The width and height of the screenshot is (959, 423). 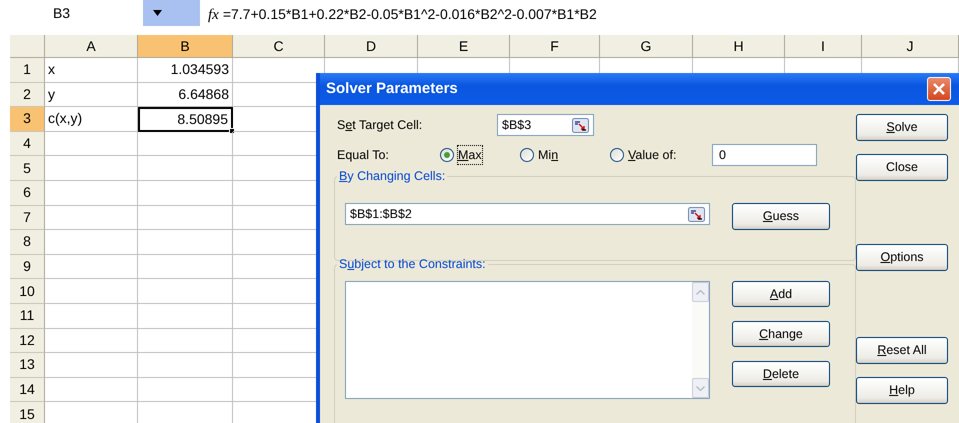 I want to click on column-header: A, so click(x=91, y=46).